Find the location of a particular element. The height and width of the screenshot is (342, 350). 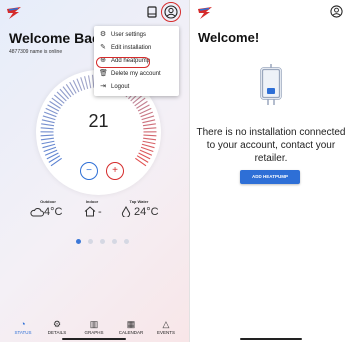

profile-highlight-ring is located at coordinates (171, 12).